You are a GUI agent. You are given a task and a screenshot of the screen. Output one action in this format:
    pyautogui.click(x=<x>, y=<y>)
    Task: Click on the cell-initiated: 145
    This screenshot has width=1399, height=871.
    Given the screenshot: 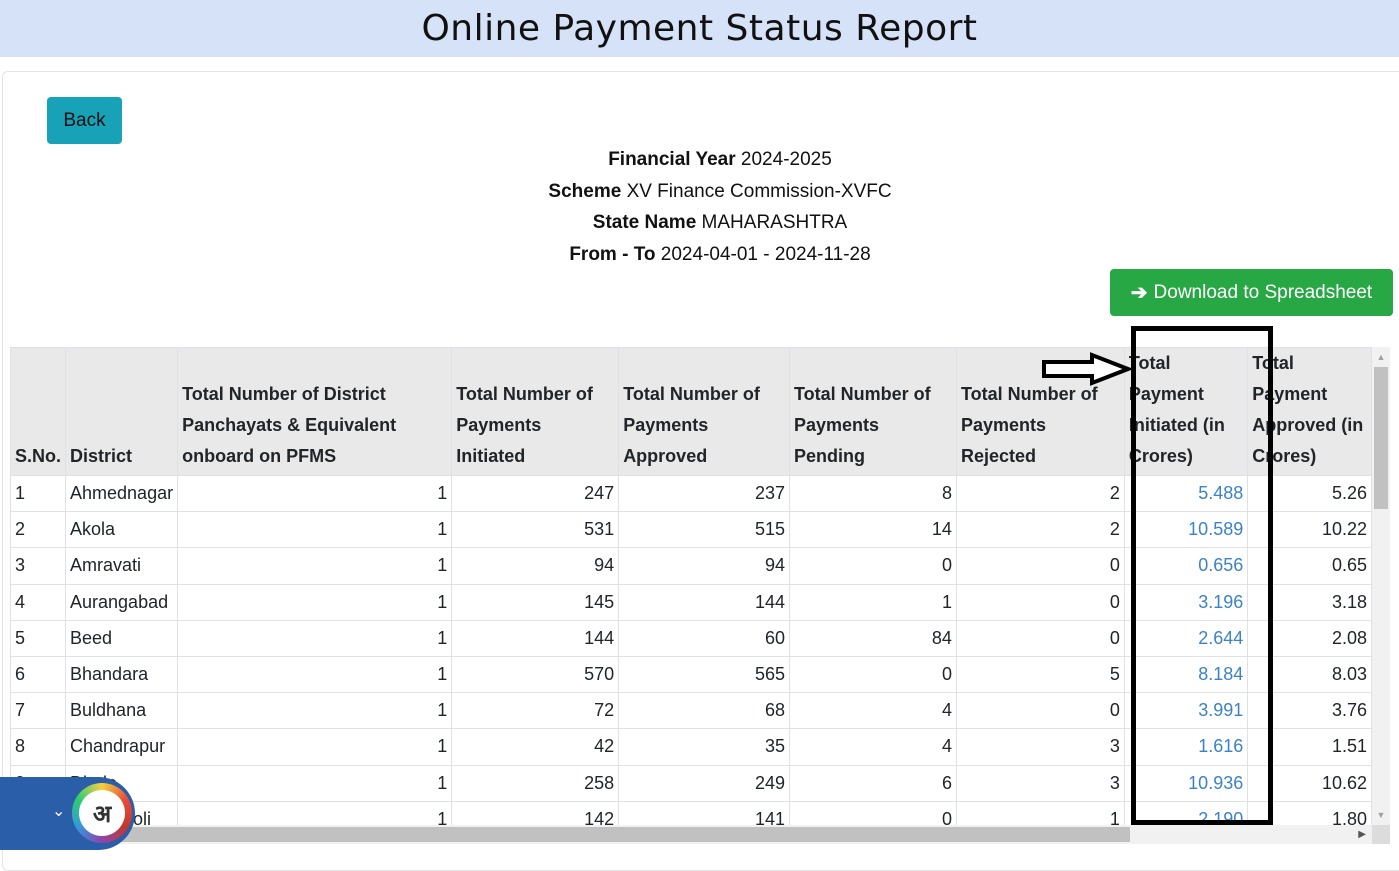 What is the action you would take?
    pyautogui.click(x=535, y=602)
    